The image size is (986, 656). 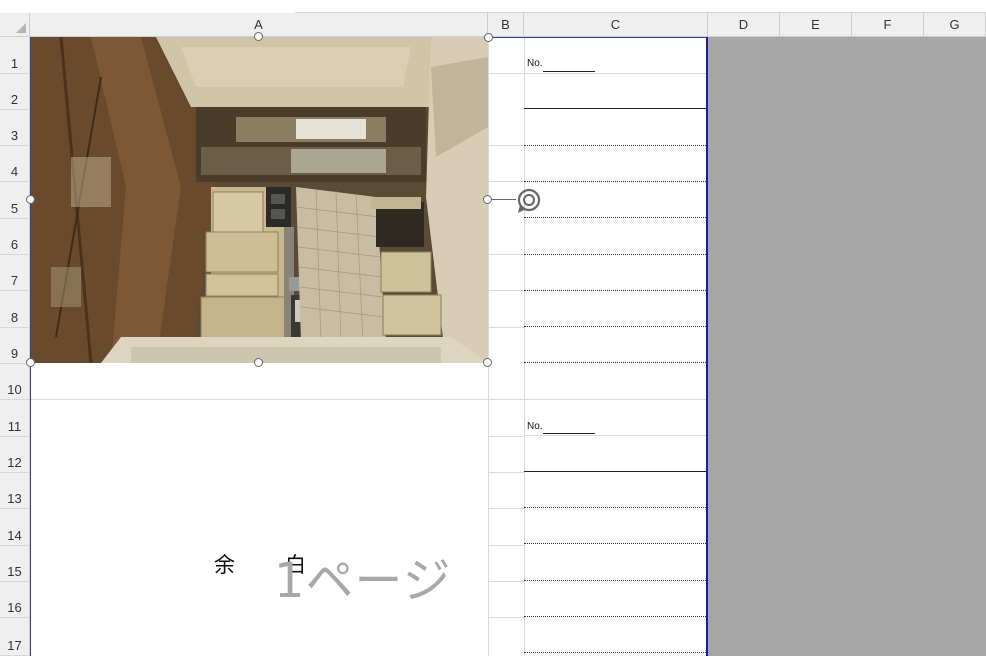 What do you see at coordinates (504, 199) in the screenshot?
I see `rotation-arm` at bounding box center [504, 199].